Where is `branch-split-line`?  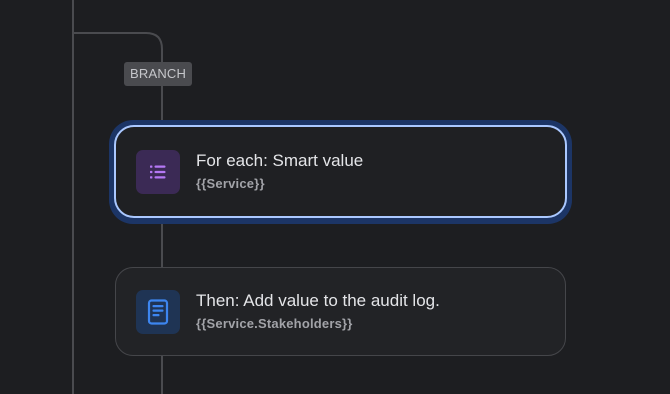
branch-split-line is located at coordinates (118, 47).